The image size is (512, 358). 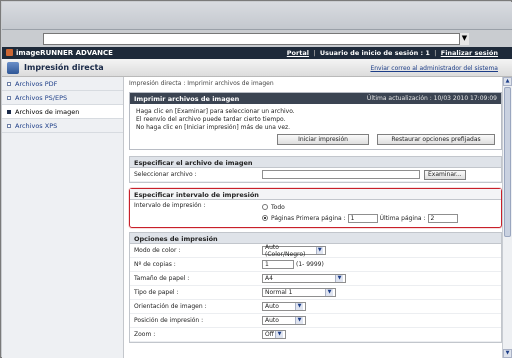 What do you see at coordinates (278, 264) in the screenshot?
I see `copies-input: 1` at bounding box center [278, 264].